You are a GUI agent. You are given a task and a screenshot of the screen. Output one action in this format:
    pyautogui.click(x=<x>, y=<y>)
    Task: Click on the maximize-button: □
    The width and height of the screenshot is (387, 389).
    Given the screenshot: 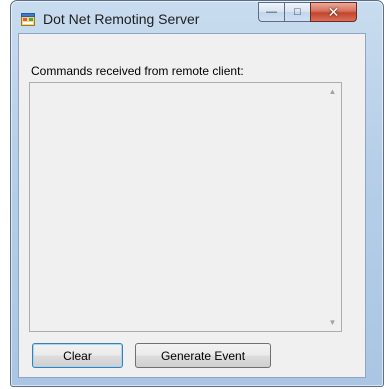 What is the action you would take?
    pyautogui.click(x=297, y=12)
    